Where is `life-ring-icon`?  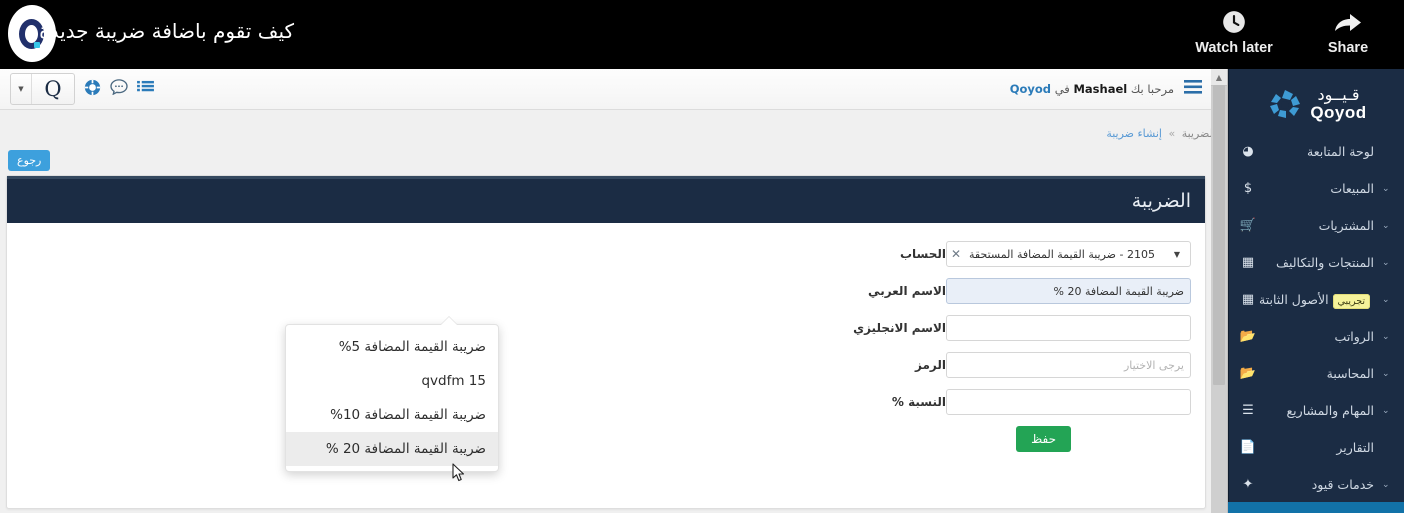
life-ring-icon is located at coordinates (92, 89).